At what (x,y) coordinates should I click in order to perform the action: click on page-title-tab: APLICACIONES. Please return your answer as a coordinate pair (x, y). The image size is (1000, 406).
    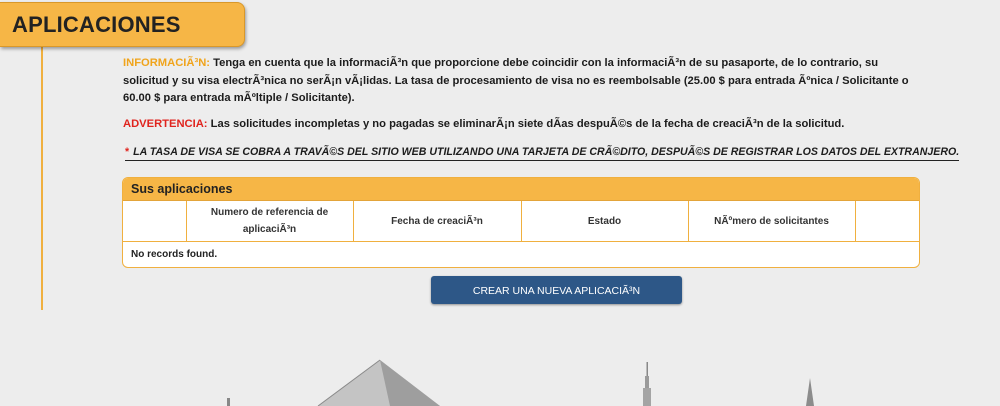
    Looking at the image, I should click on (122, 24).